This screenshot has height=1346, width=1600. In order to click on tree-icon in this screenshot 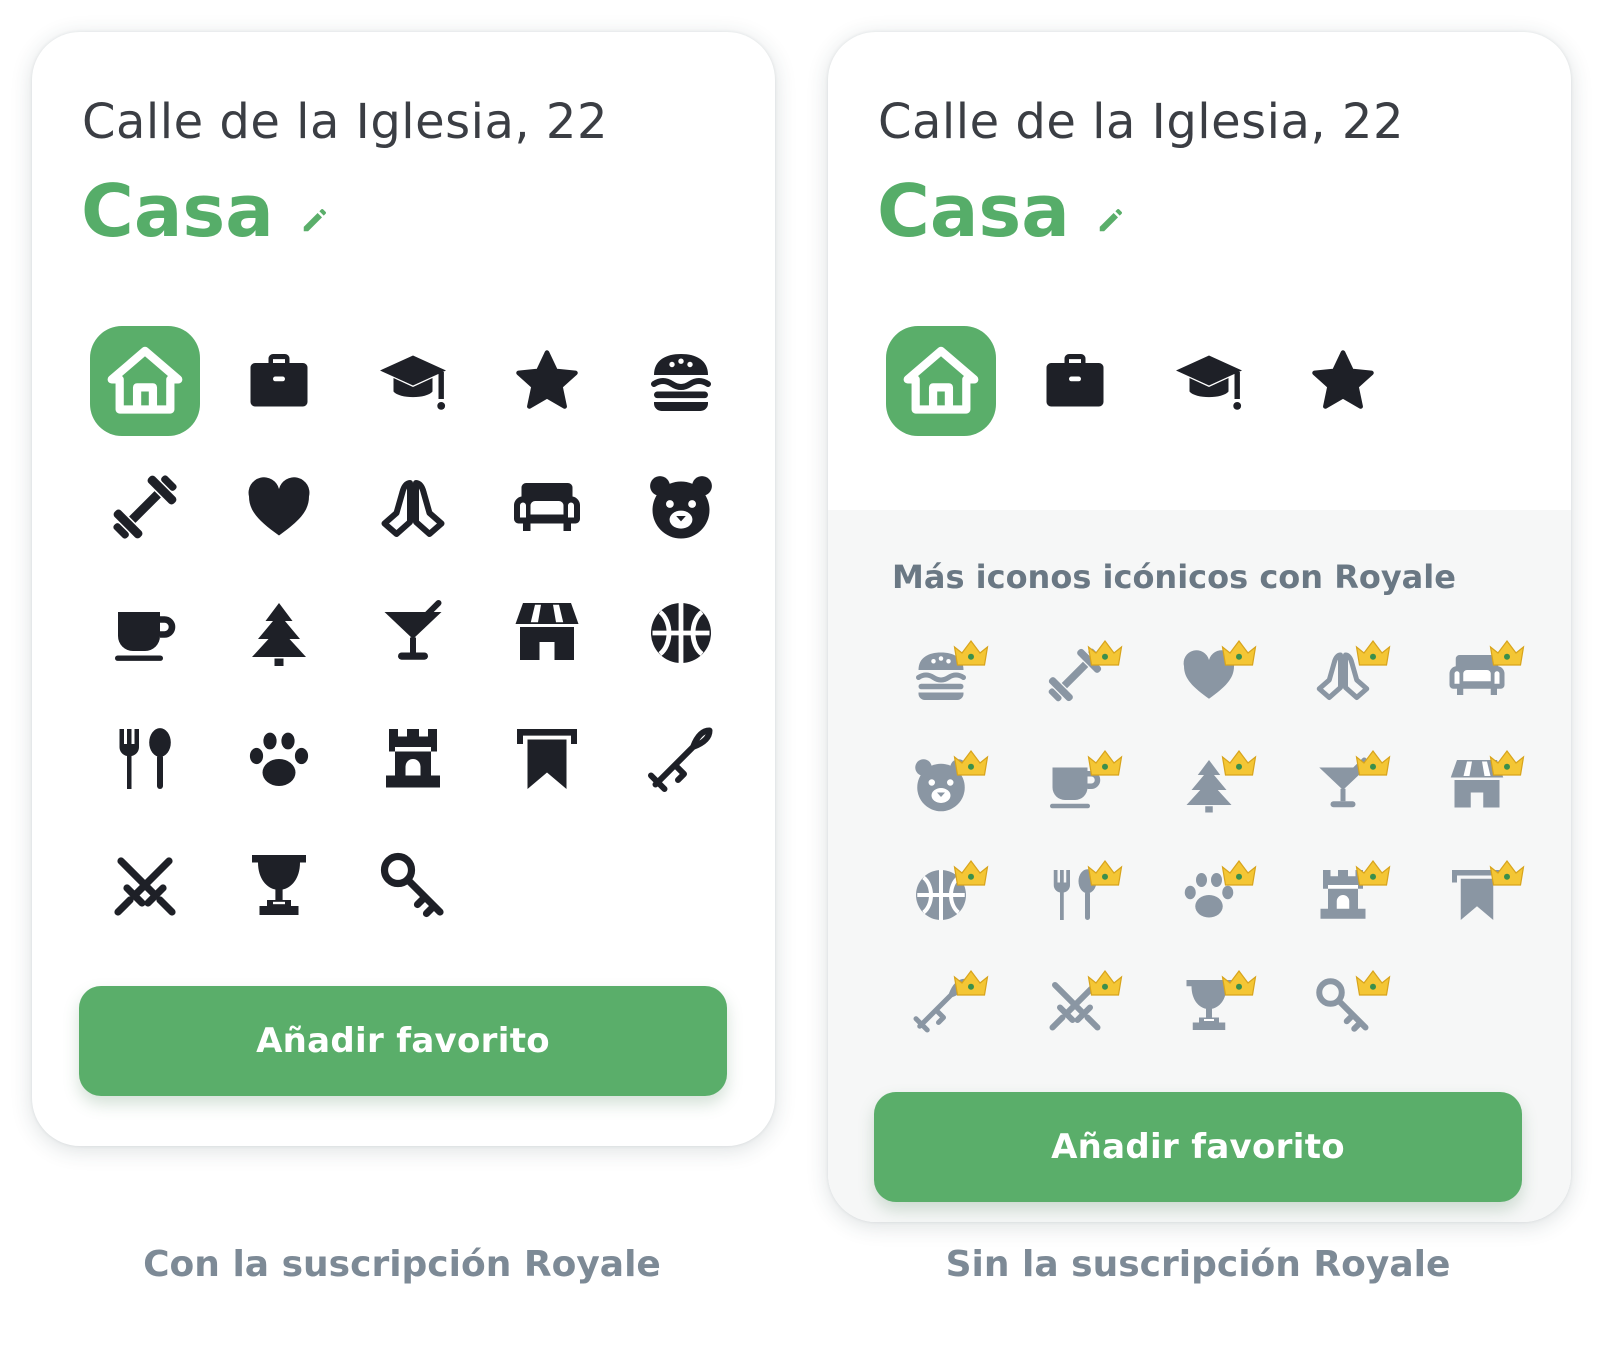, I will do `click(279, 633)`.